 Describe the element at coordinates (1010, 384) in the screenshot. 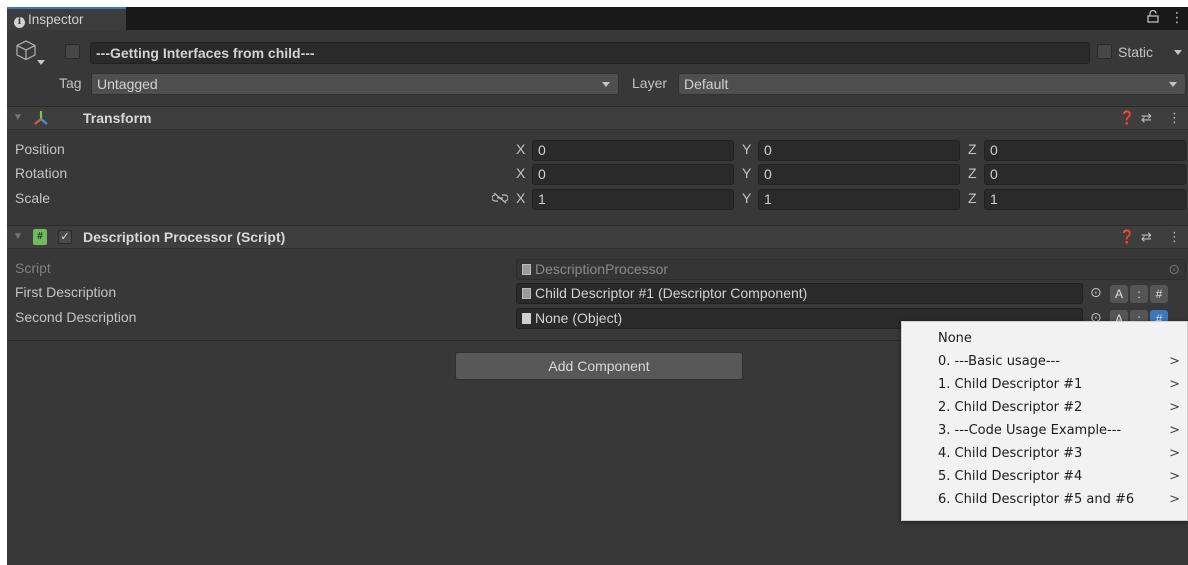

I see `popup-item-label: 1. Child Descriptor #1` at that location.